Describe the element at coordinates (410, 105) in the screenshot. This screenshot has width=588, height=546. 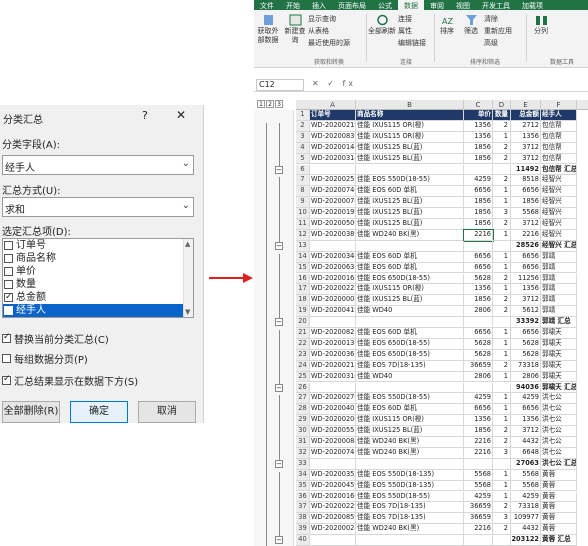
I see `column-header: B` at that location.